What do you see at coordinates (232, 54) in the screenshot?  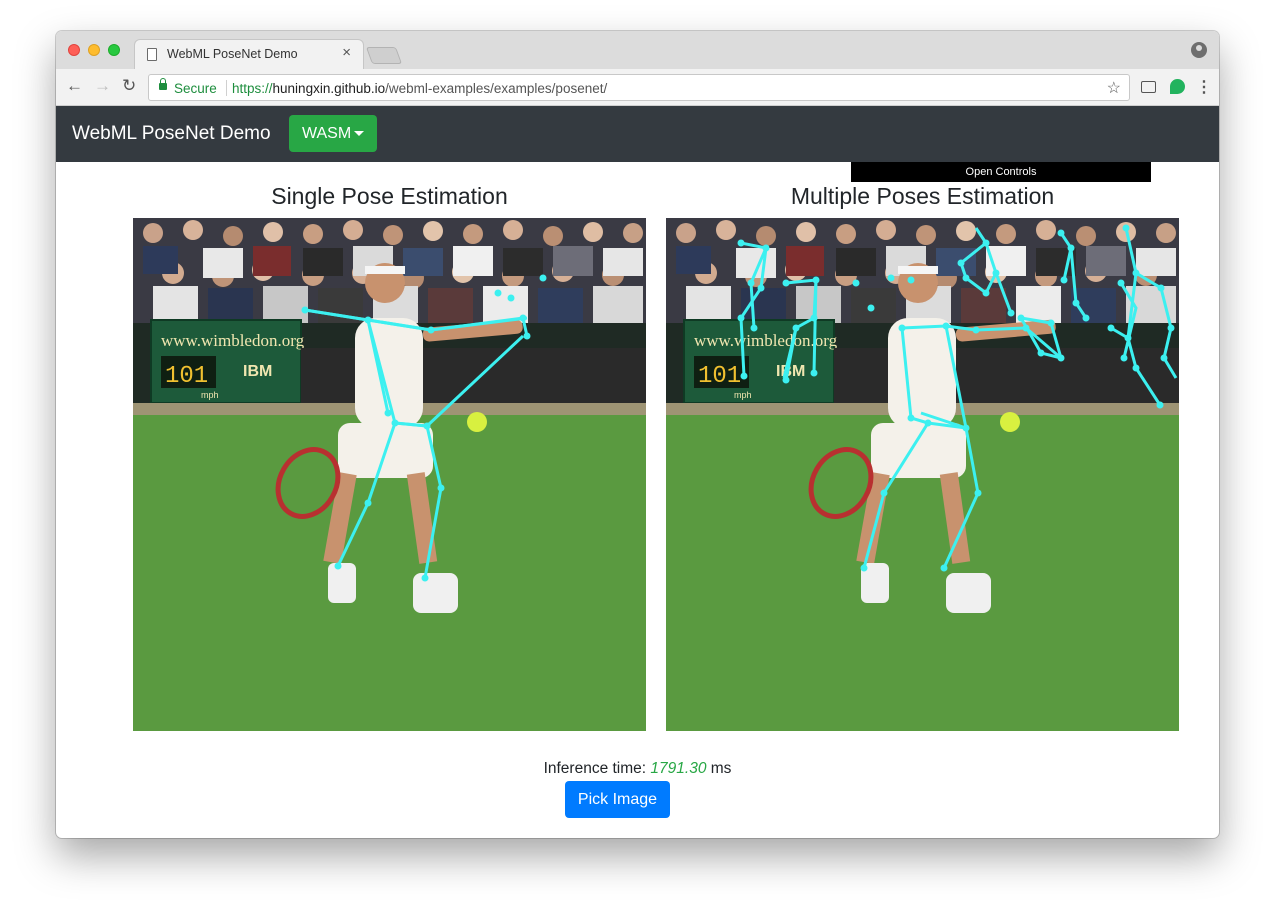 I see `tab-title: WebML PoseNet Demo` at bounding box center [232, 54].